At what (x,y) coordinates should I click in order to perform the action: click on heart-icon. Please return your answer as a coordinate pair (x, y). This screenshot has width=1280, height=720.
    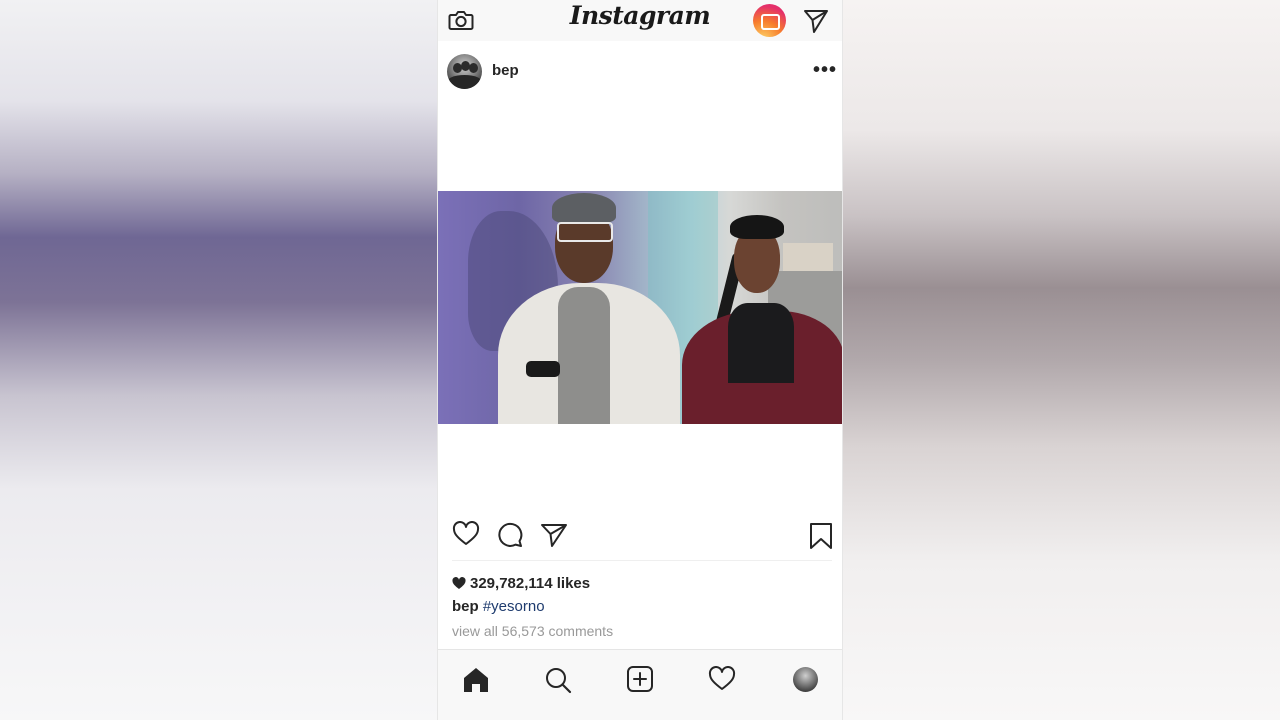
    Looking at the image, I should click on (466, 534).